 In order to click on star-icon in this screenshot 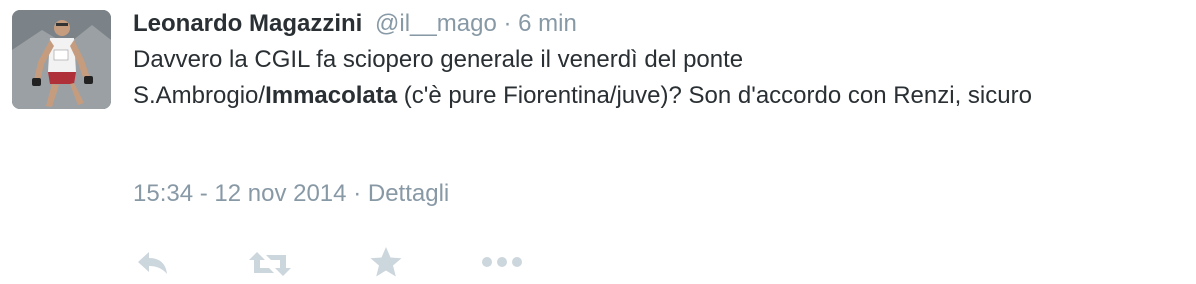, I will do `click(386, 262)`.